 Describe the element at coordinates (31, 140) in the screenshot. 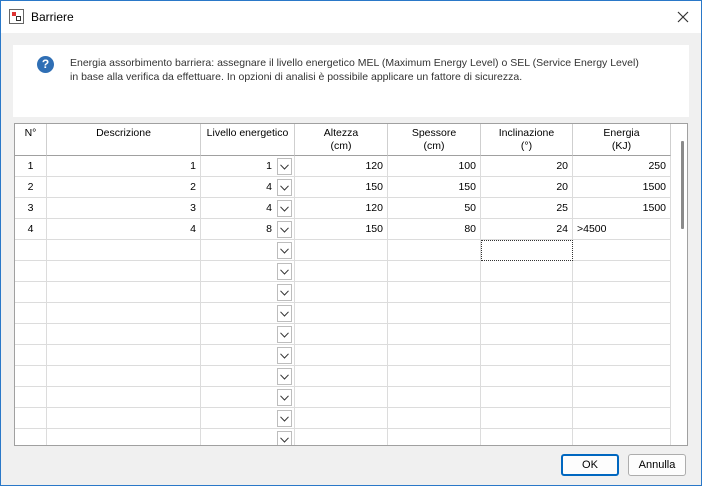

I see `column-header-n: N°` at that location.